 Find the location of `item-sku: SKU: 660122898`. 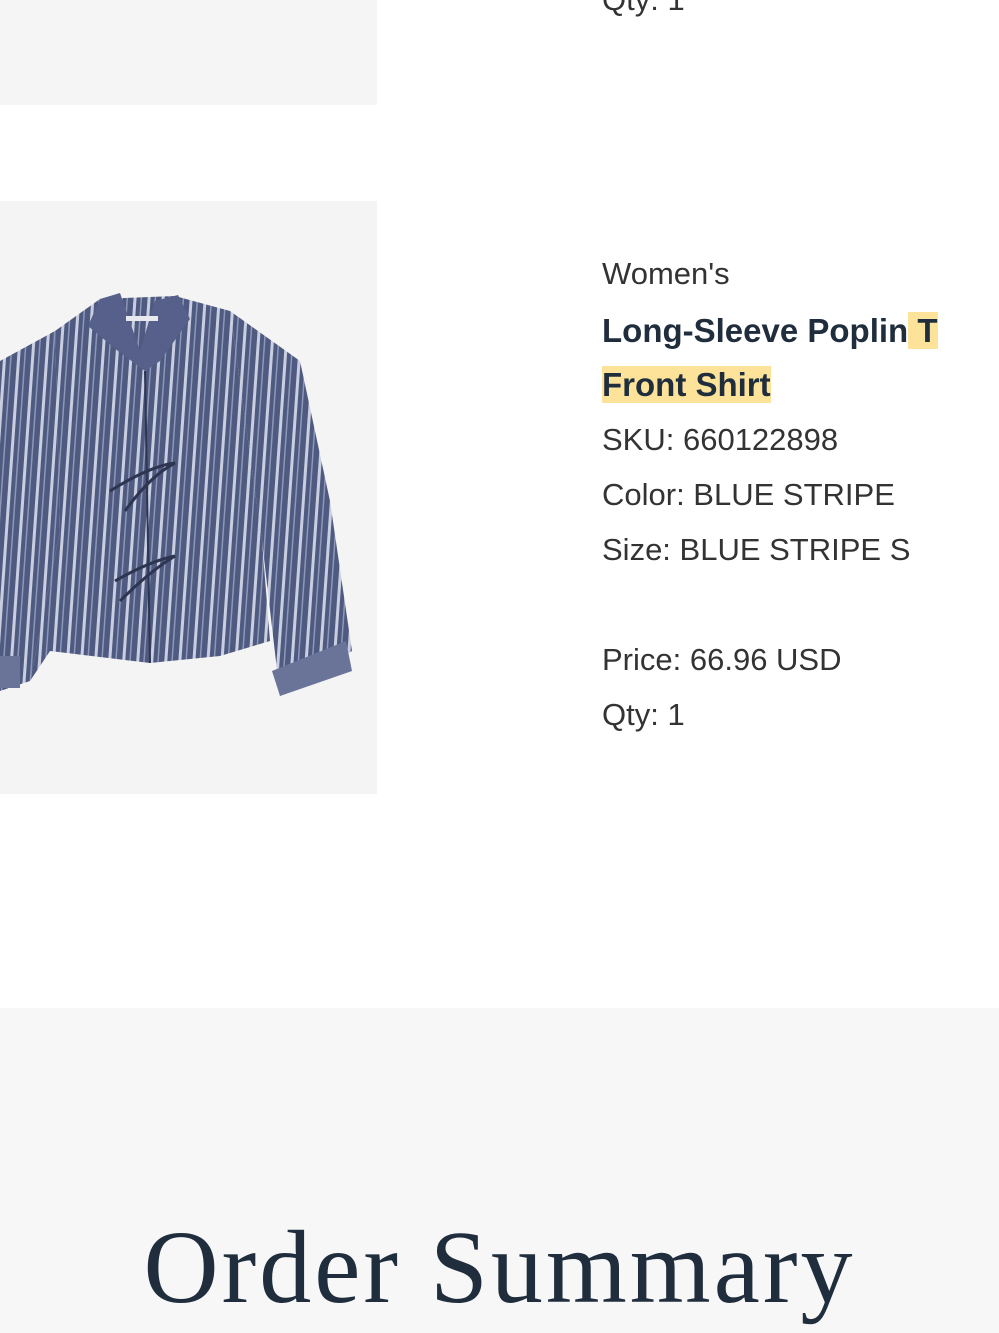

item-sku: SKU: 660122898 is located at coordinates (720, 439).